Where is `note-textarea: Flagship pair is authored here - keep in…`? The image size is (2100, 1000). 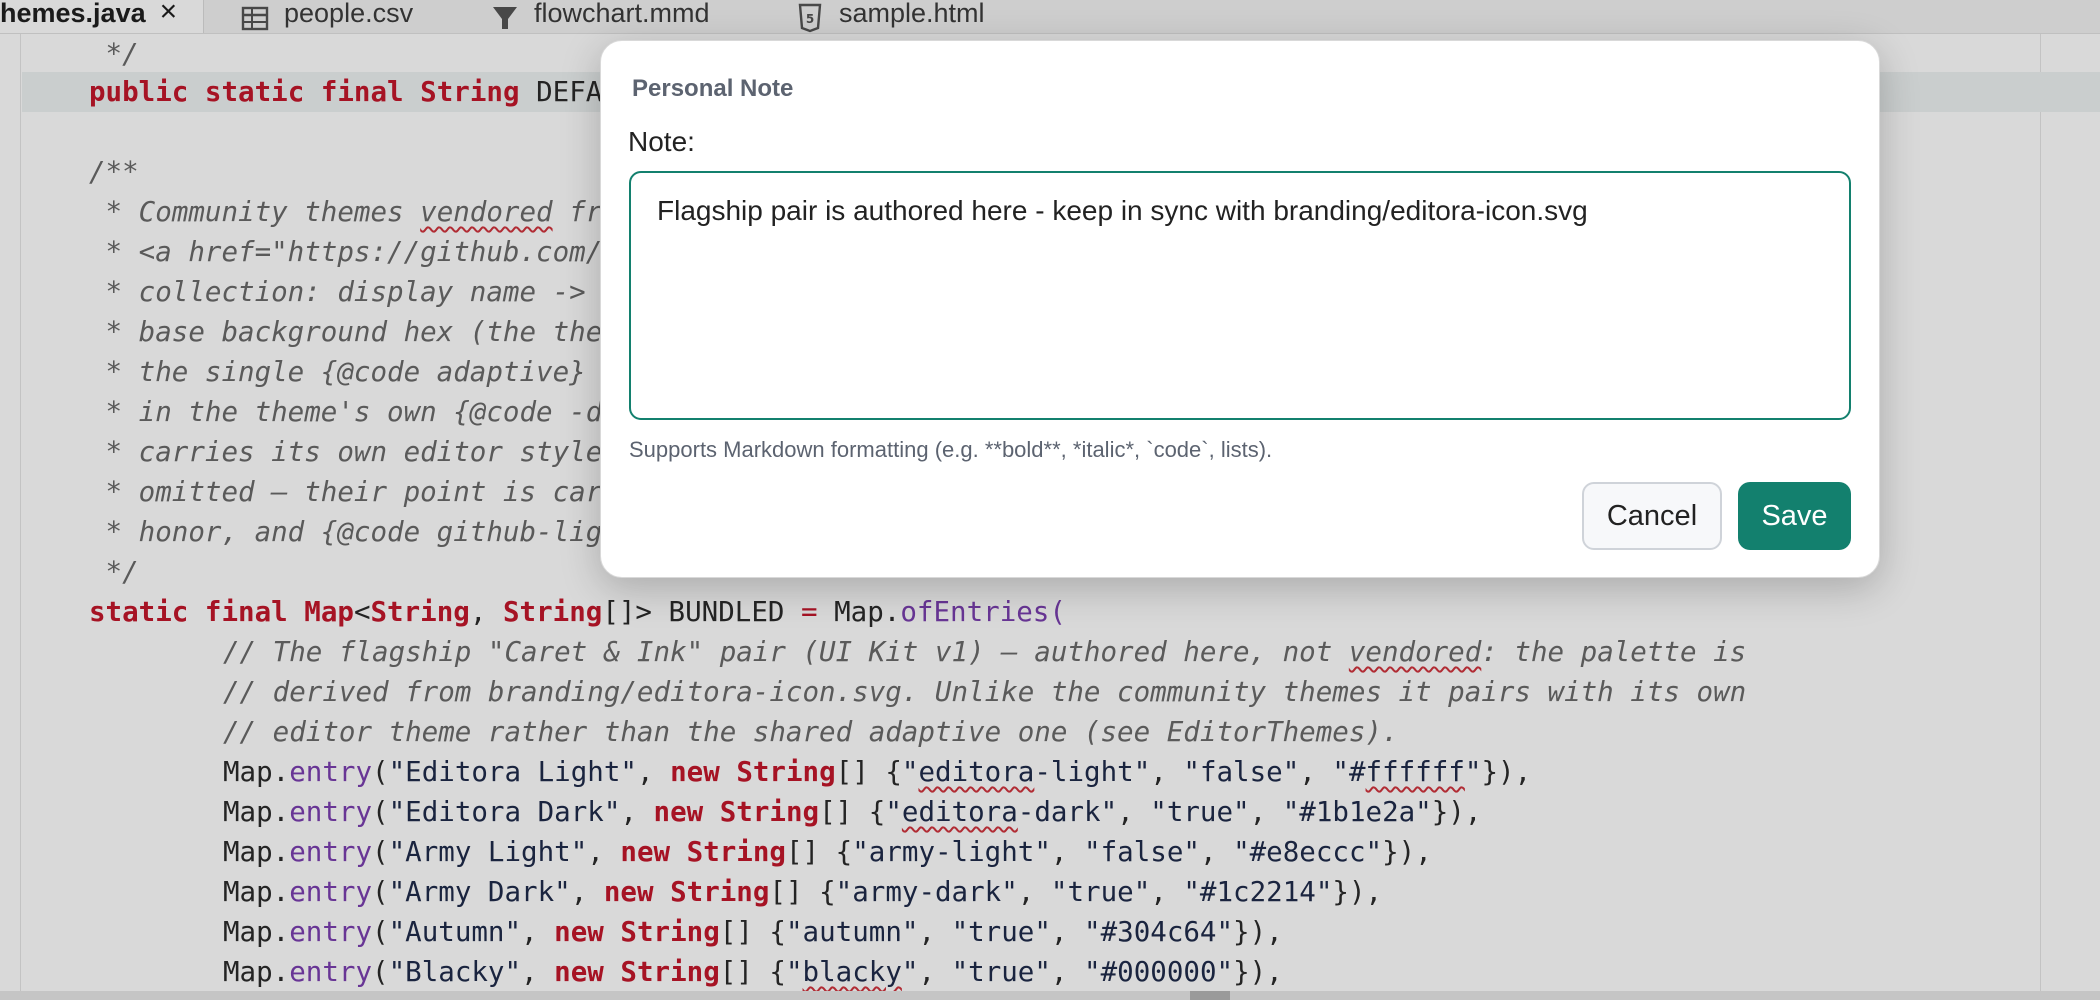
note-textarea: Flagship pair is authored here - keep in… is located at coordinates (1240, 295).